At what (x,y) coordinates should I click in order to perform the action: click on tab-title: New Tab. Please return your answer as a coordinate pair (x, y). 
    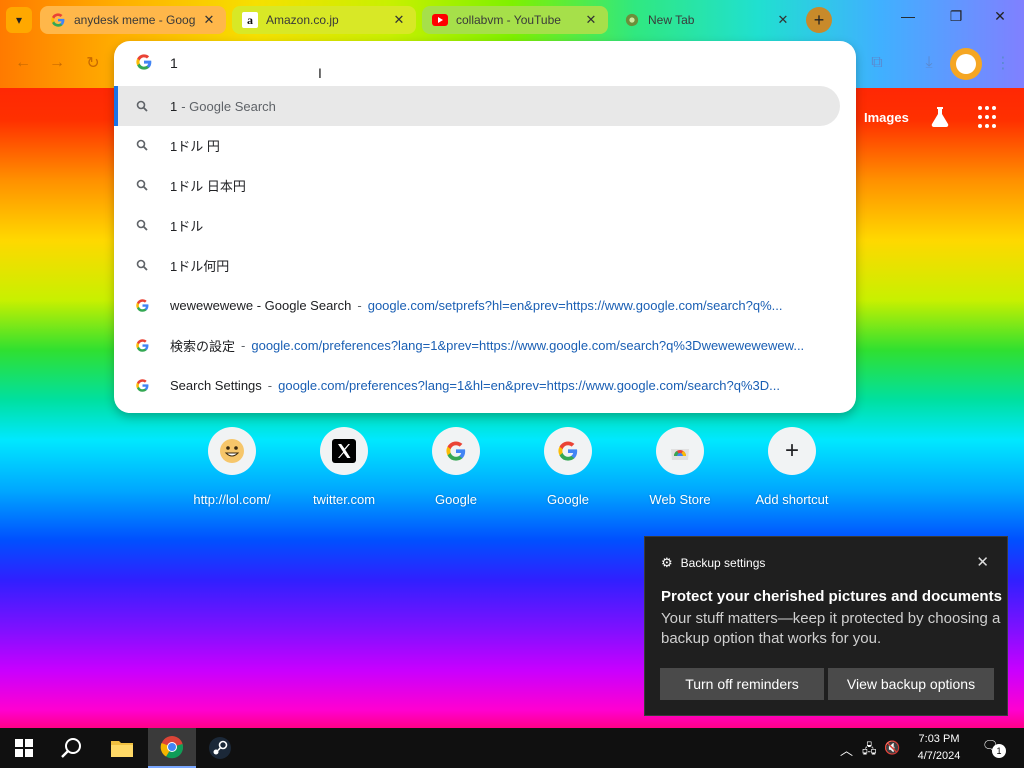
    Looking at the image, I should click on (671, 20).